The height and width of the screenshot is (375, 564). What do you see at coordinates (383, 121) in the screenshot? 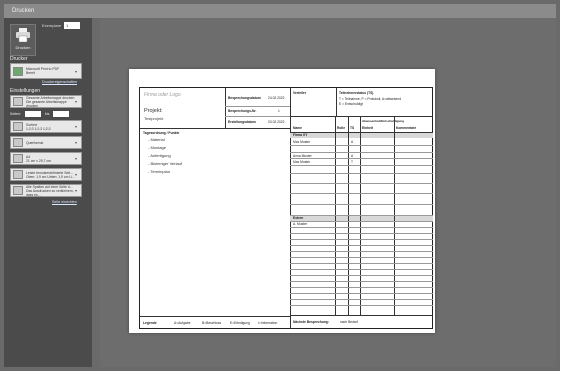
I see `col-absence: Abwesenheit/Entschuldigung` at bounding box center [383, 121].